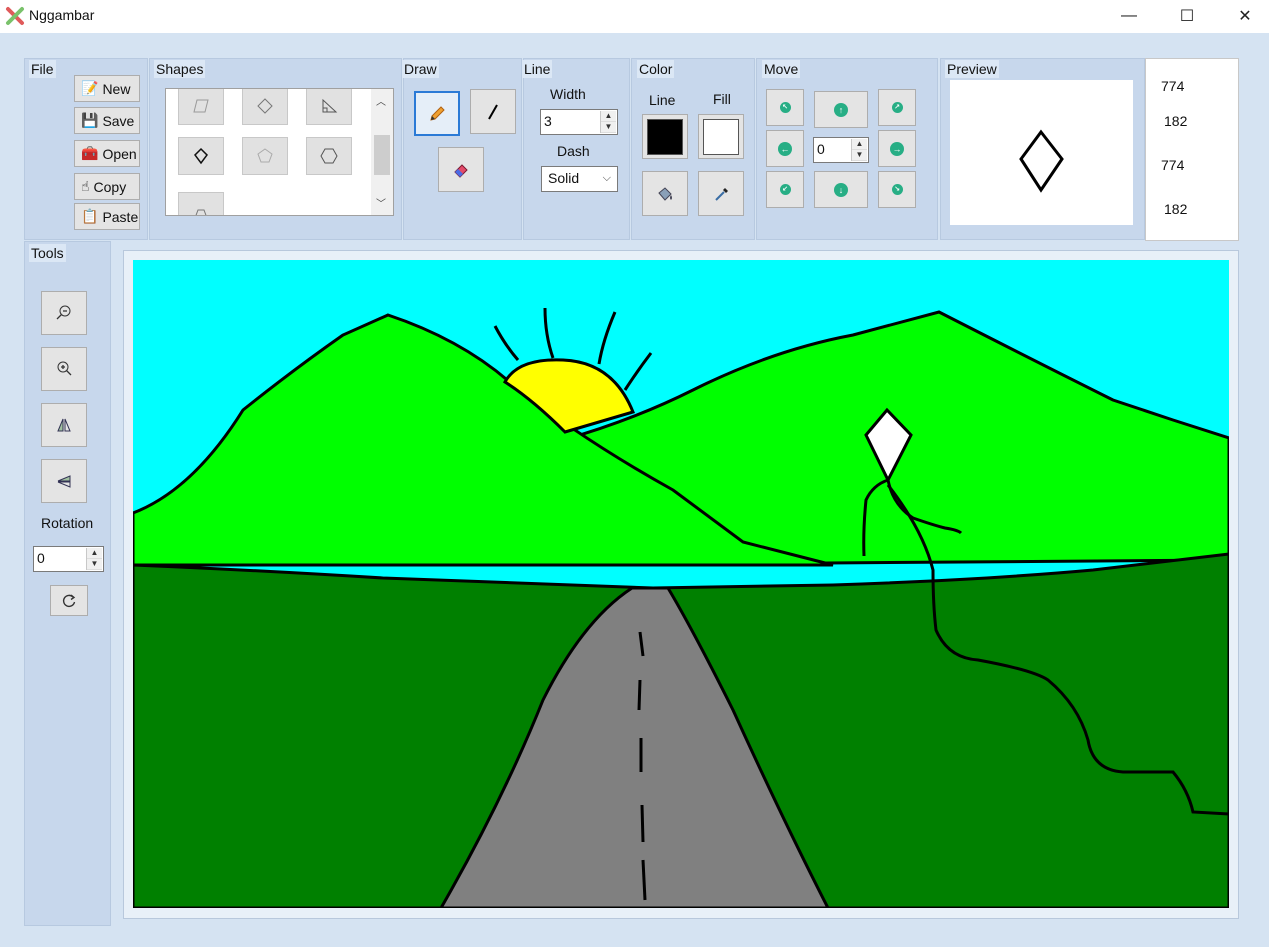 This screenshot has height=947, width=1269. What do you see at coordinates (1041, 152) in the screenshot?
I see `preview-canvas` at bounding box center [1041, 152].